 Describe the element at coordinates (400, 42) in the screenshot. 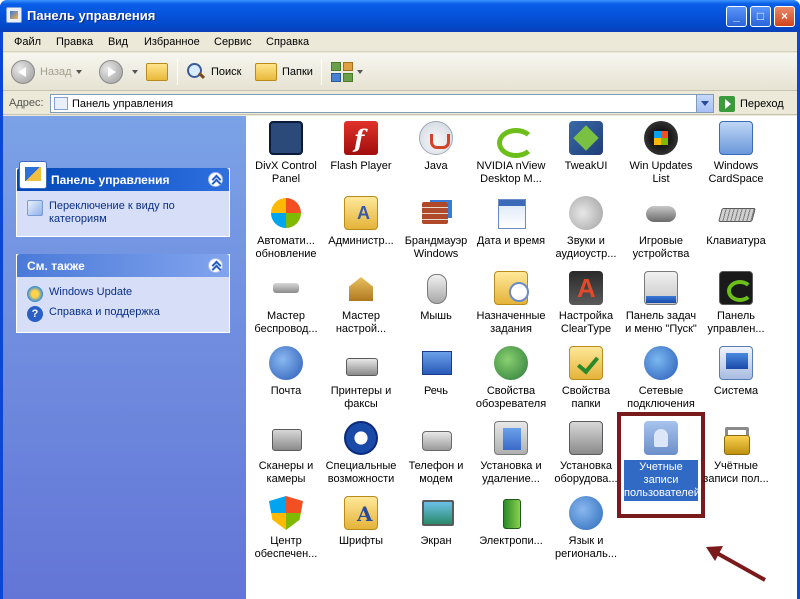

I see `menu-bar: Файл Правка Вид Избранное Сервис Справка` at that location.